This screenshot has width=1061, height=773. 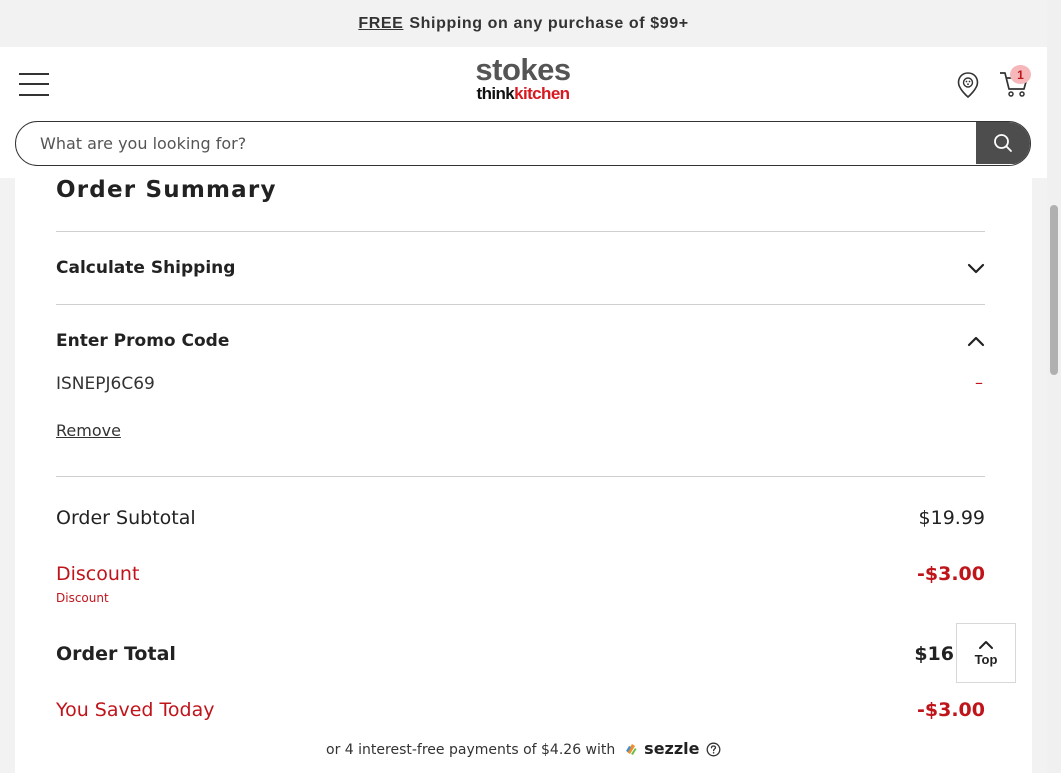 I want to click on sezzle-logo-icon, so click(x=631, y=749).